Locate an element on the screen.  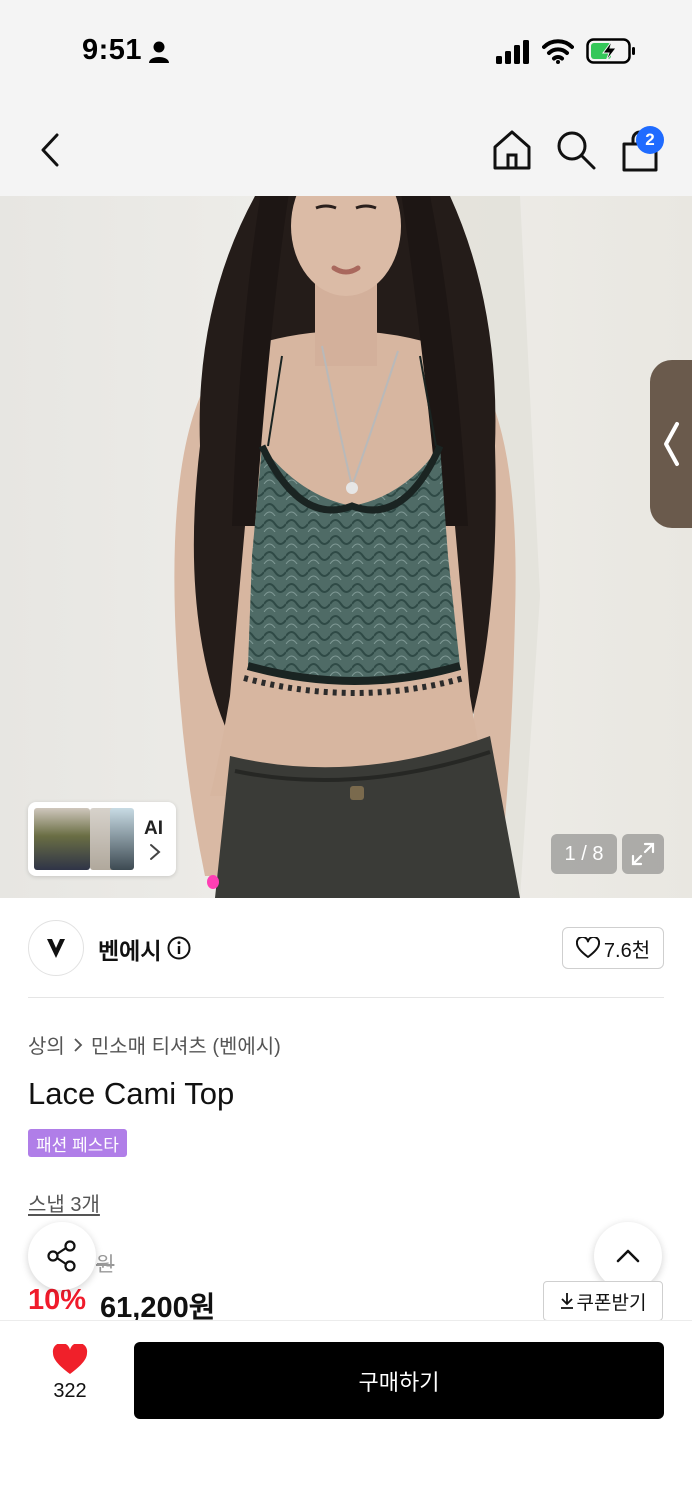
brand-name: 벤에시 is located at coordinates (129, 949).